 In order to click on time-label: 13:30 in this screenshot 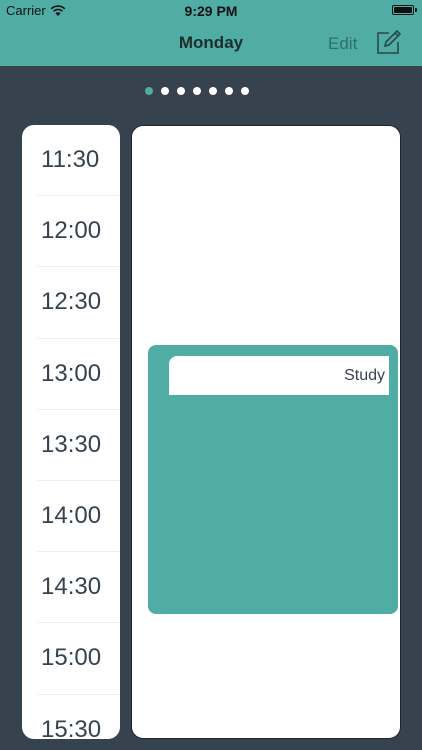, I will do `click(71, 444)`.